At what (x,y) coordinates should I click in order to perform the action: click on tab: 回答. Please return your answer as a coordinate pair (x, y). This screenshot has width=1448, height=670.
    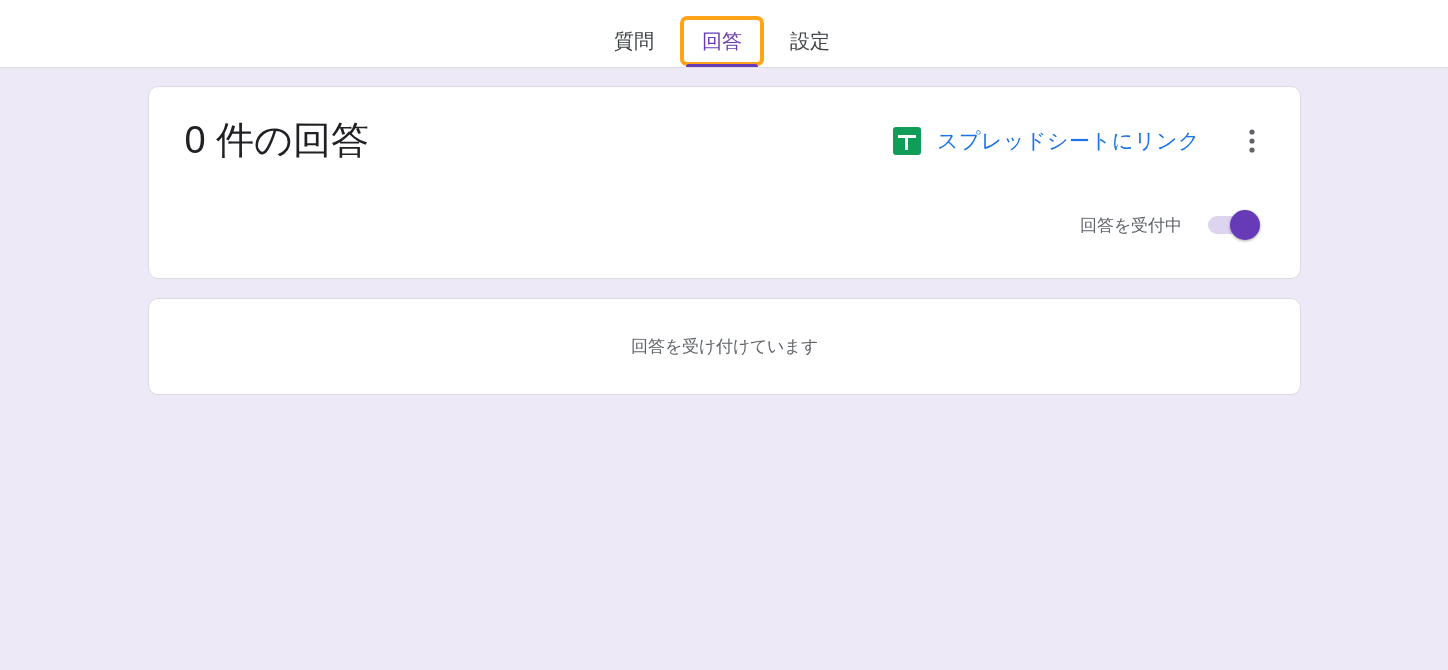
    Looking at the image, I should click on (722, 41).